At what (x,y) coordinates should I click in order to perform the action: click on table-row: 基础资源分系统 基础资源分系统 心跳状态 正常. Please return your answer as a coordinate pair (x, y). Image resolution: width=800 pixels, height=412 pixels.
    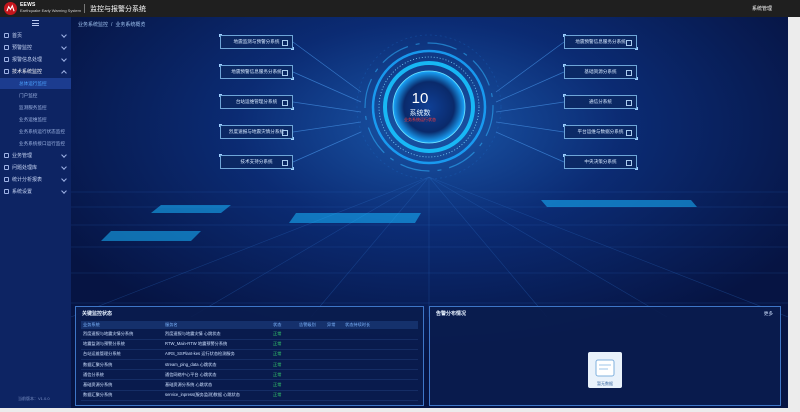
    Looking at the image, I should click on (249, 385).